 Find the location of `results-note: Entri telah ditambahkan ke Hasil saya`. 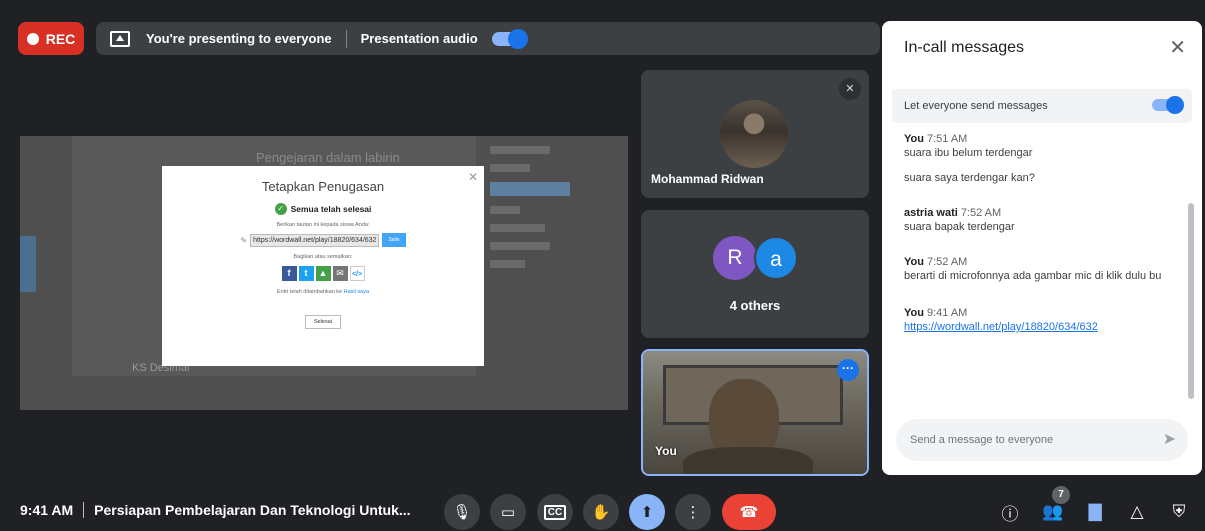

results-note: Entri telah ditambahkan ke Hasil saya is located at coordinates (323, 292).